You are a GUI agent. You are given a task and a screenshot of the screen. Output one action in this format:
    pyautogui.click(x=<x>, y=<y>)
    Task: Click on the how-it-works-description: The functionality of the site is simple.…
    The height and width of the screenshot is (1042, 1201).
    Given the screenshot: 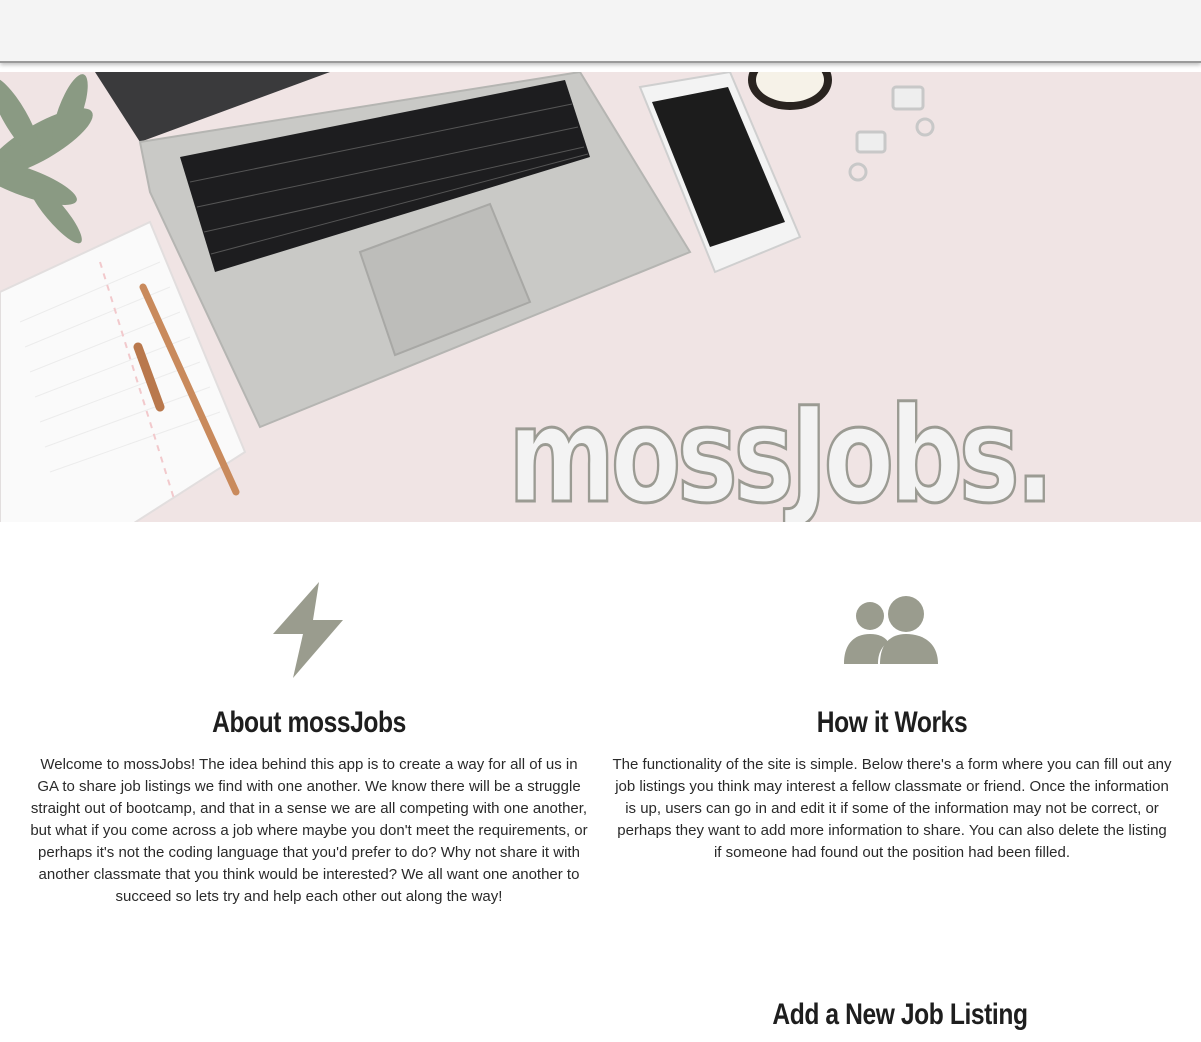 What is the action you would take?
    pyautogui.click(x=892, y=808)
    